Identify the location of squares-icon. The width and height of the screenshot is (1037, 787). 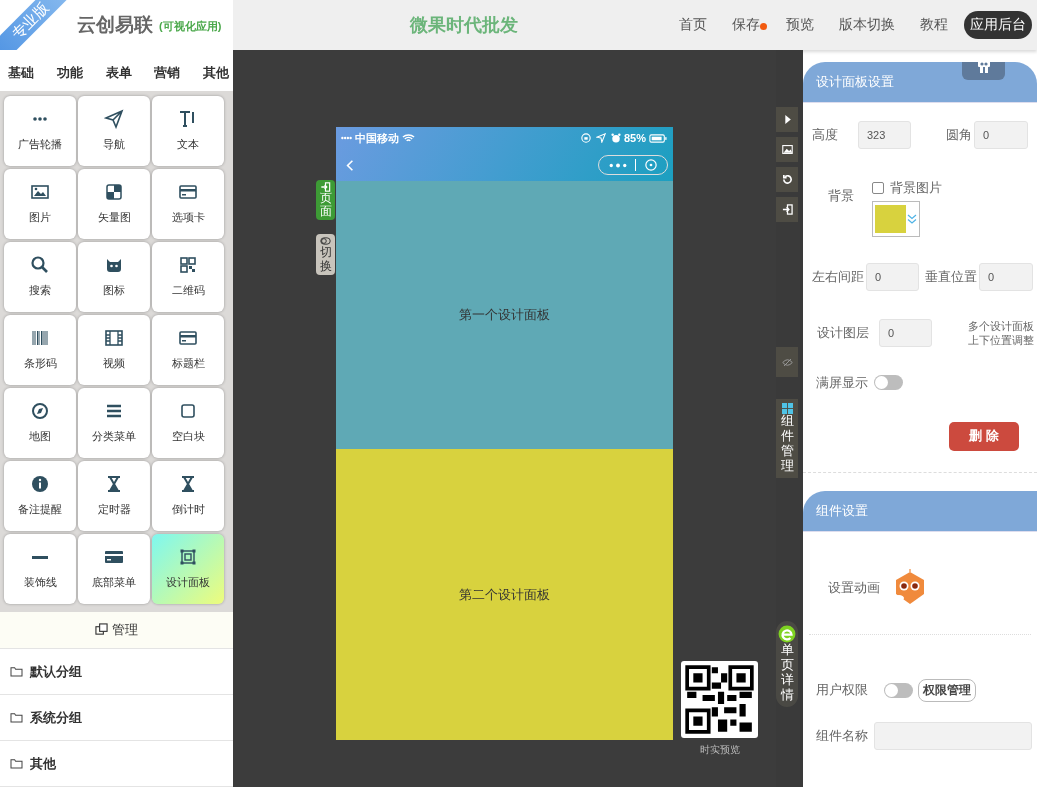
(114, 192).